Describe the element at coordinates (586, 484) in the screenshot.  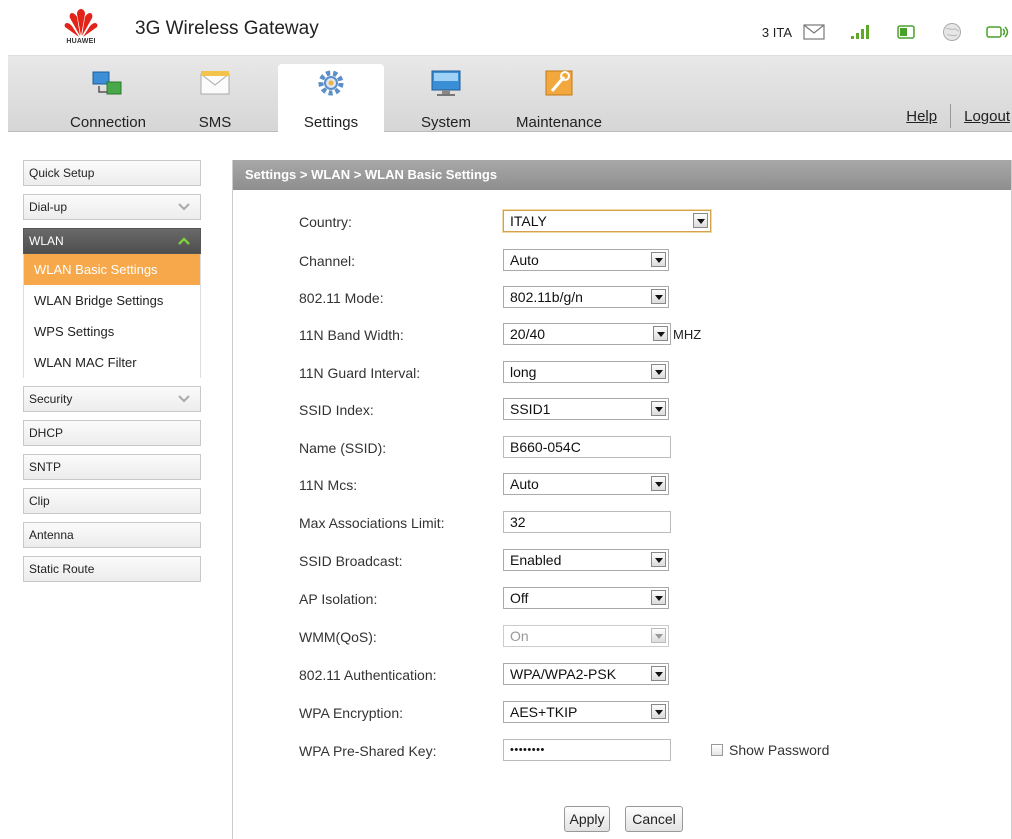
I see `mcs-select: Auto` at that location.